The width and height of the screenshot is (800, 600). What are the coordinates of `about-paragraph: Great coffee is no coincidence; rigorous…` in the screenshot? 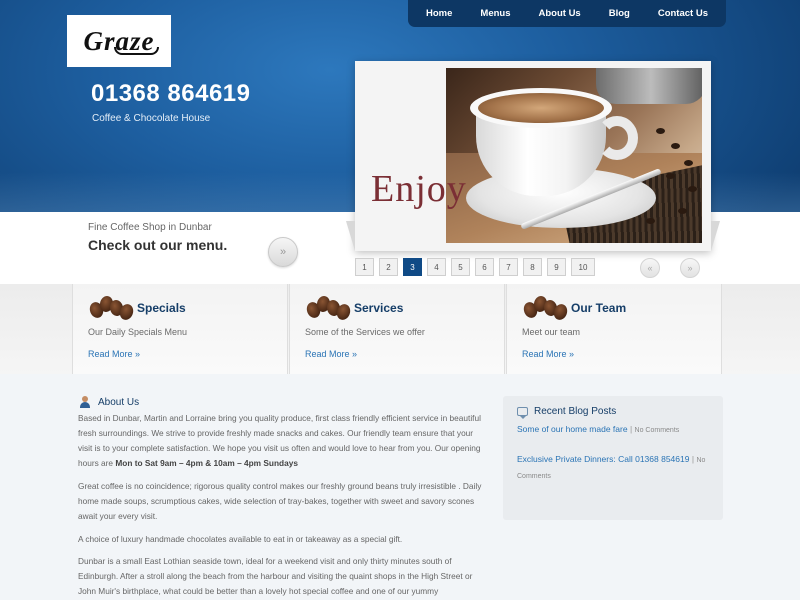 It's located at (280, 501).